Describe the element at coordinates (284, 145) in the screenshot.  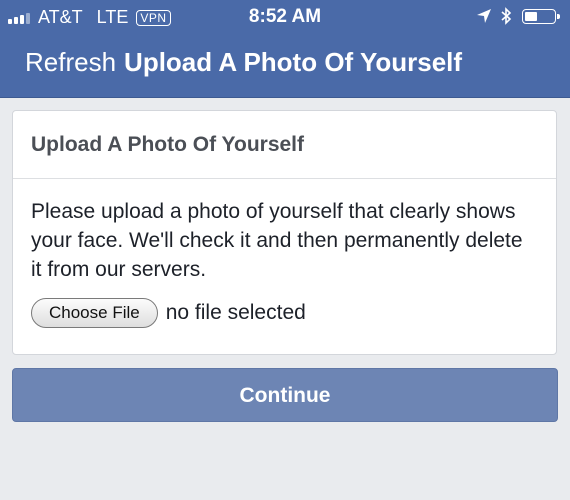
I see `card-header: Upload A Photo Of Yourself` at that location.